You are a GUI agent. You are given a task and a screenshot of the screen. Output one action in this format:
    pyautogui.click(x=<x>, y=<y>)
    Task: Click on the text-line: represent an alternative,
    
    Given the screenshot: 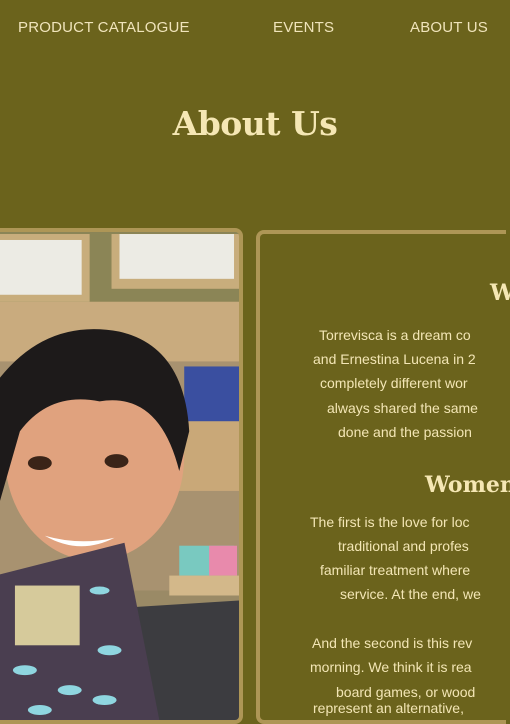 What is the action you would take?
    pyautogui.click(x=388, y=708)
    